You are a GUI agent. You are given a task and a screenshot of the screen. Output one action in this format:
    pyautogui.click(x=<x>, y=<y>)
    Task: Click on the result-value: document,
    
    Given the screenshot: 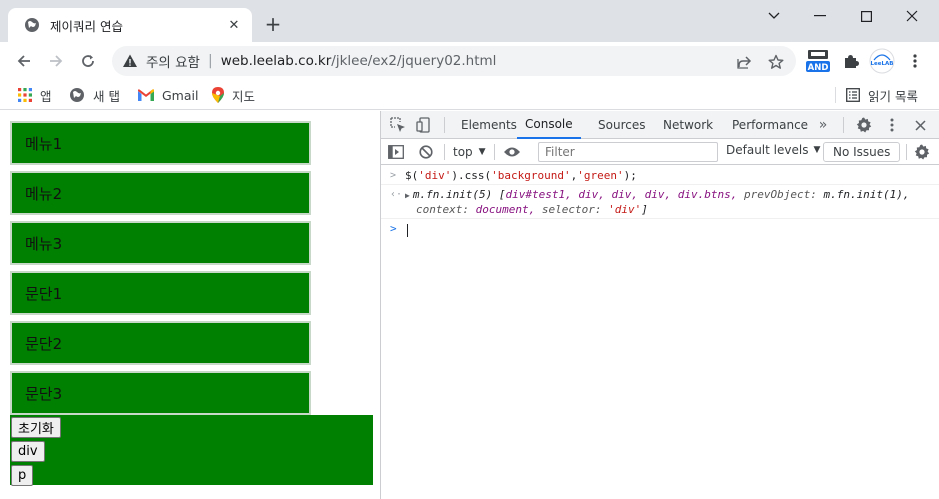 What is the action you would take?
    pyautogui.click(x=502, y=209)
    